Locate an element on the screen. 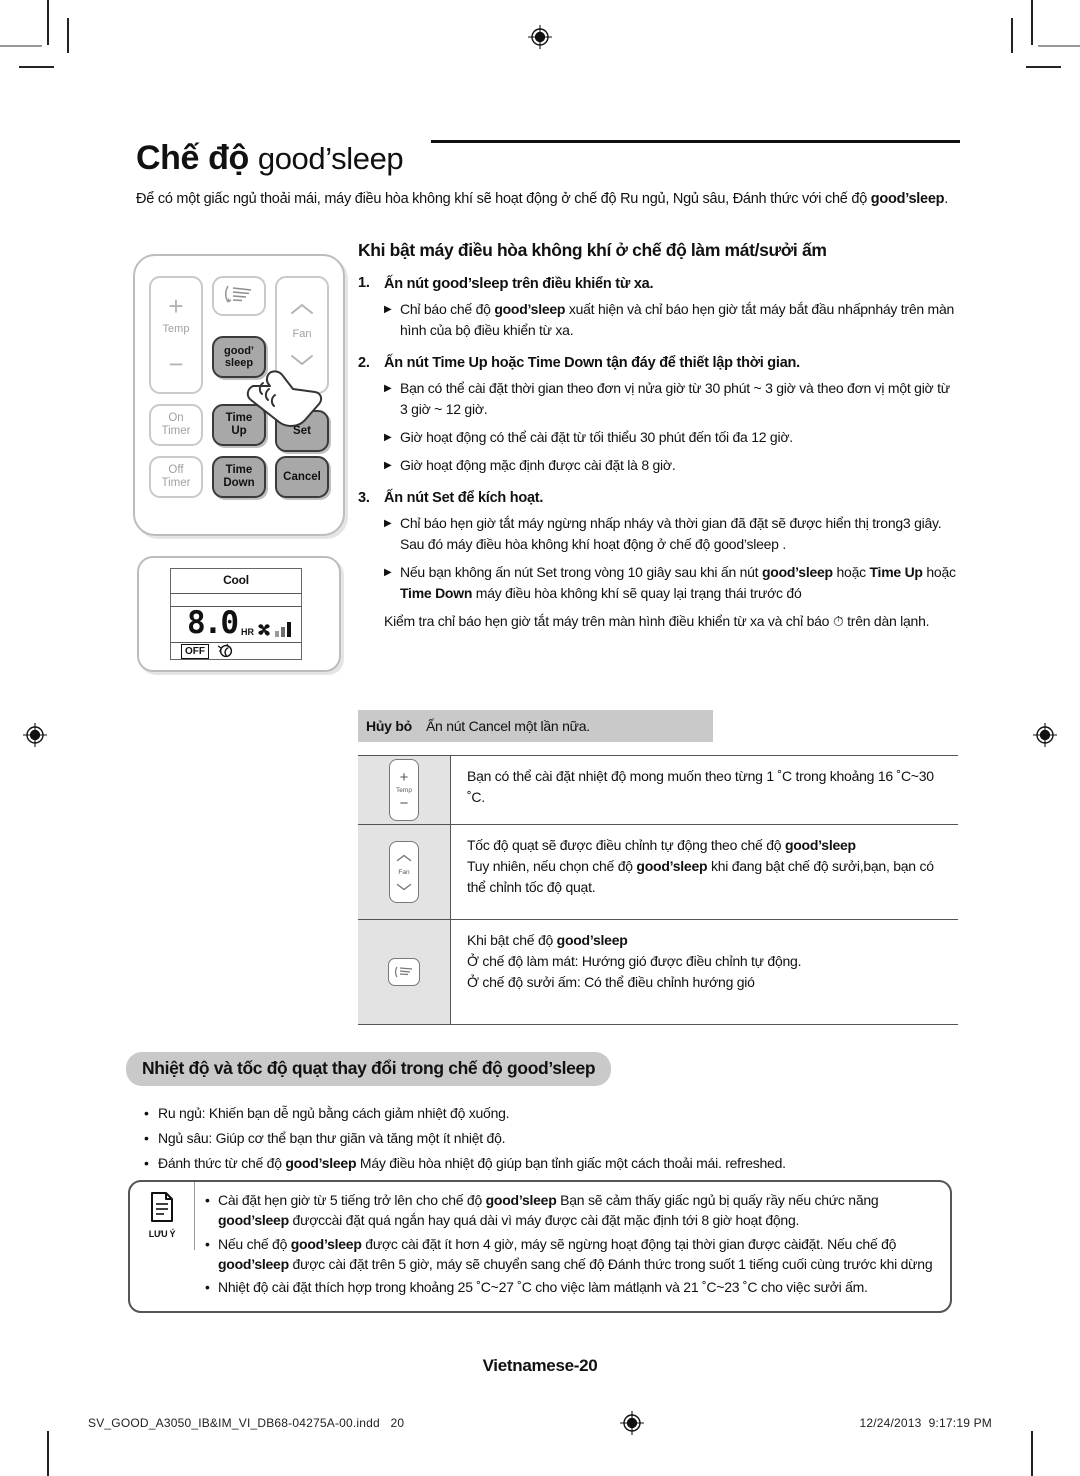 This screenshot has height=1476, width=1080. remote-time-down-button: Time Down is located at coordinates (239, 477).